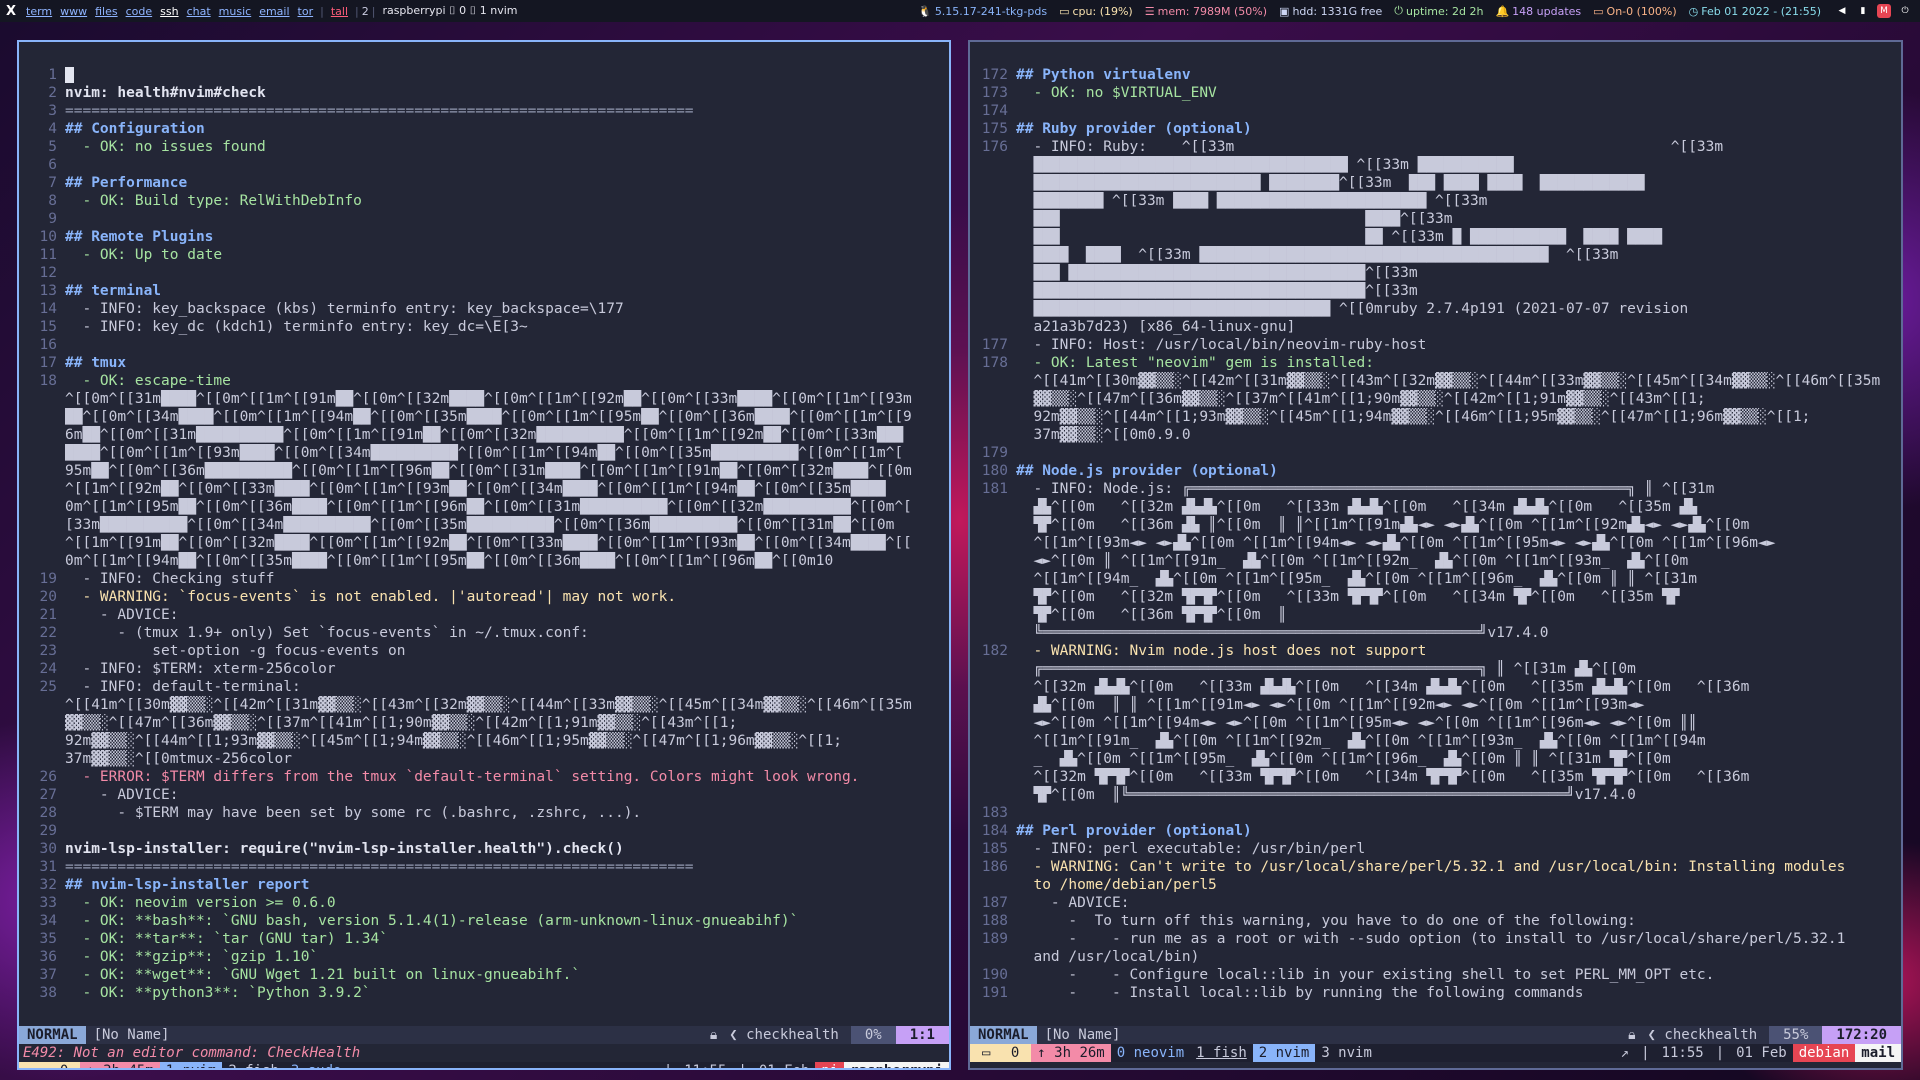  Describe the element at coordinates (1693, 11) in the screenshot. I see `clock-icon: ◷` at that location.